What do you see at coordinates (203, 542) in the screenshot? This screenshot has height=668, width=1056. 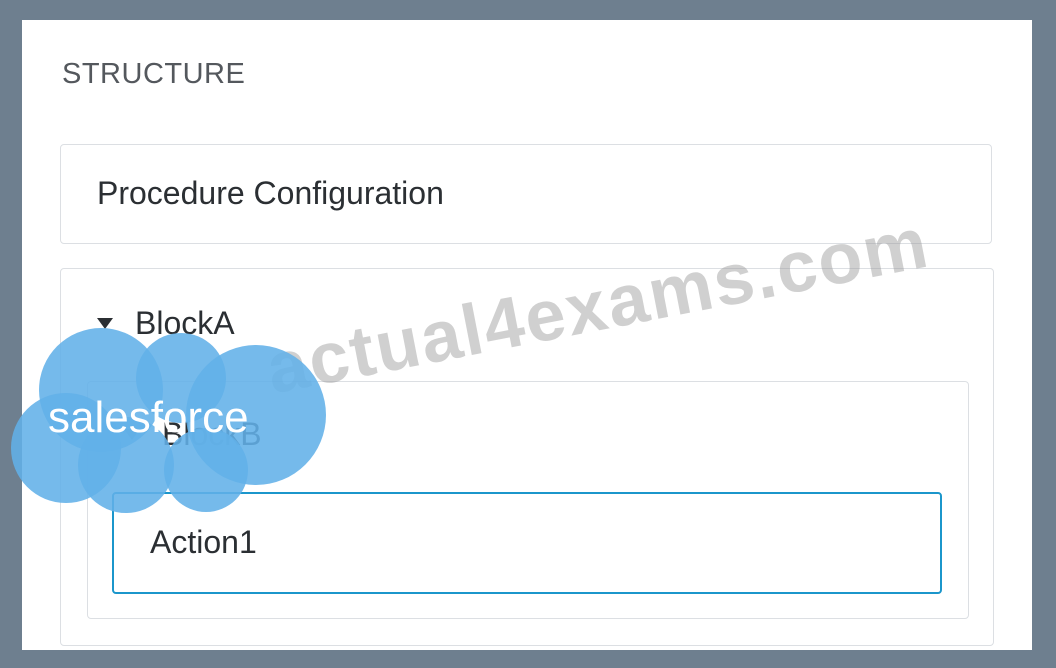 I see `action1-label: Action1` at bounding box center [203, 542].